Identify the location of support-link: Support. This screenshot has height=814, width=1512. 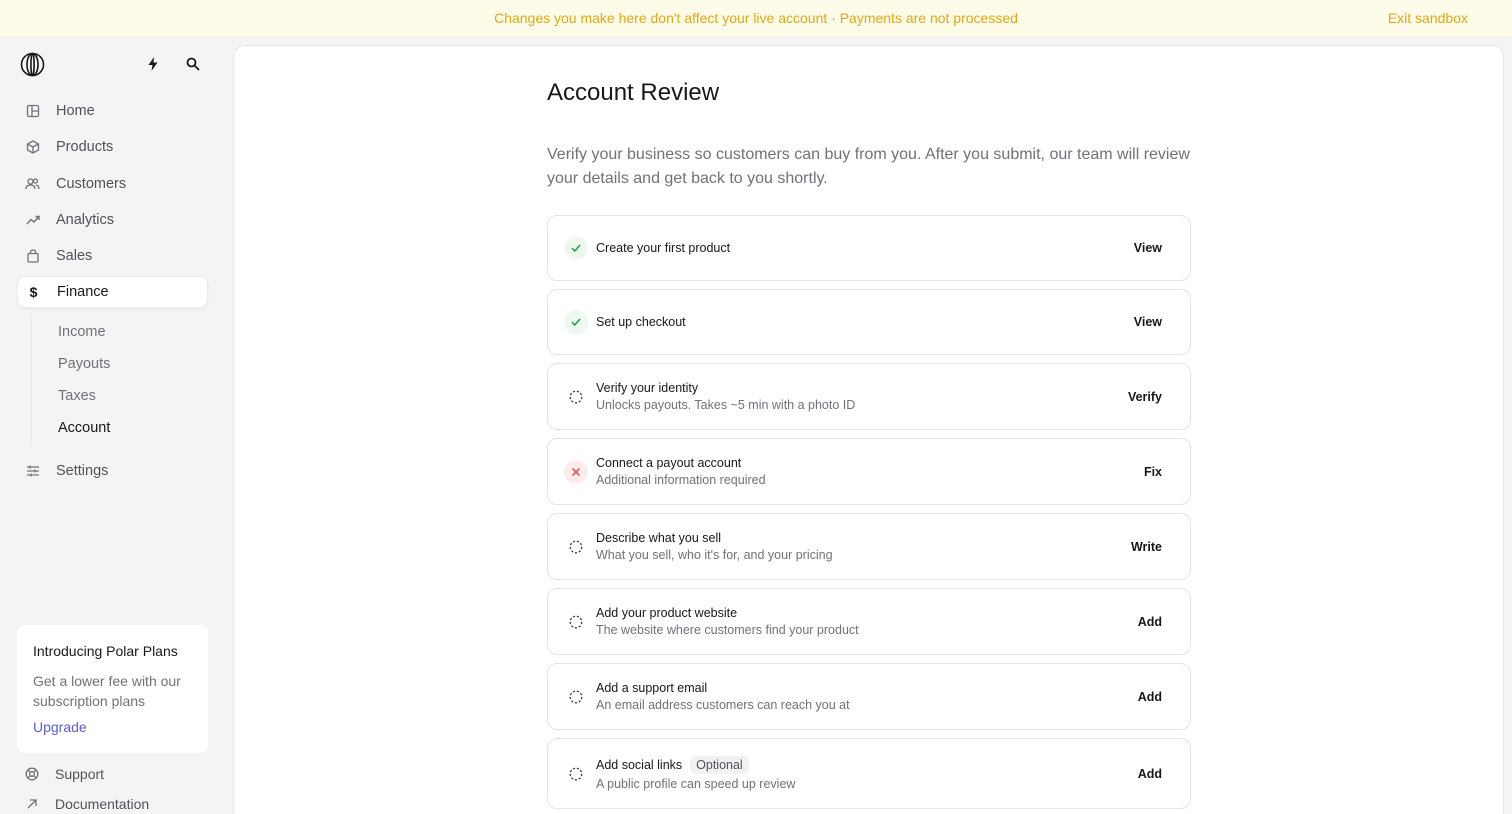
(112, 774).